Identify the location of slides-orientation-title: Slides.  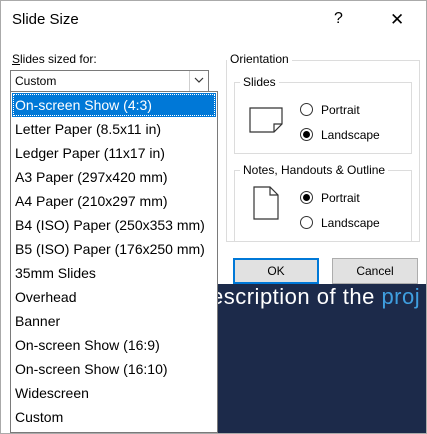
(259, 82).